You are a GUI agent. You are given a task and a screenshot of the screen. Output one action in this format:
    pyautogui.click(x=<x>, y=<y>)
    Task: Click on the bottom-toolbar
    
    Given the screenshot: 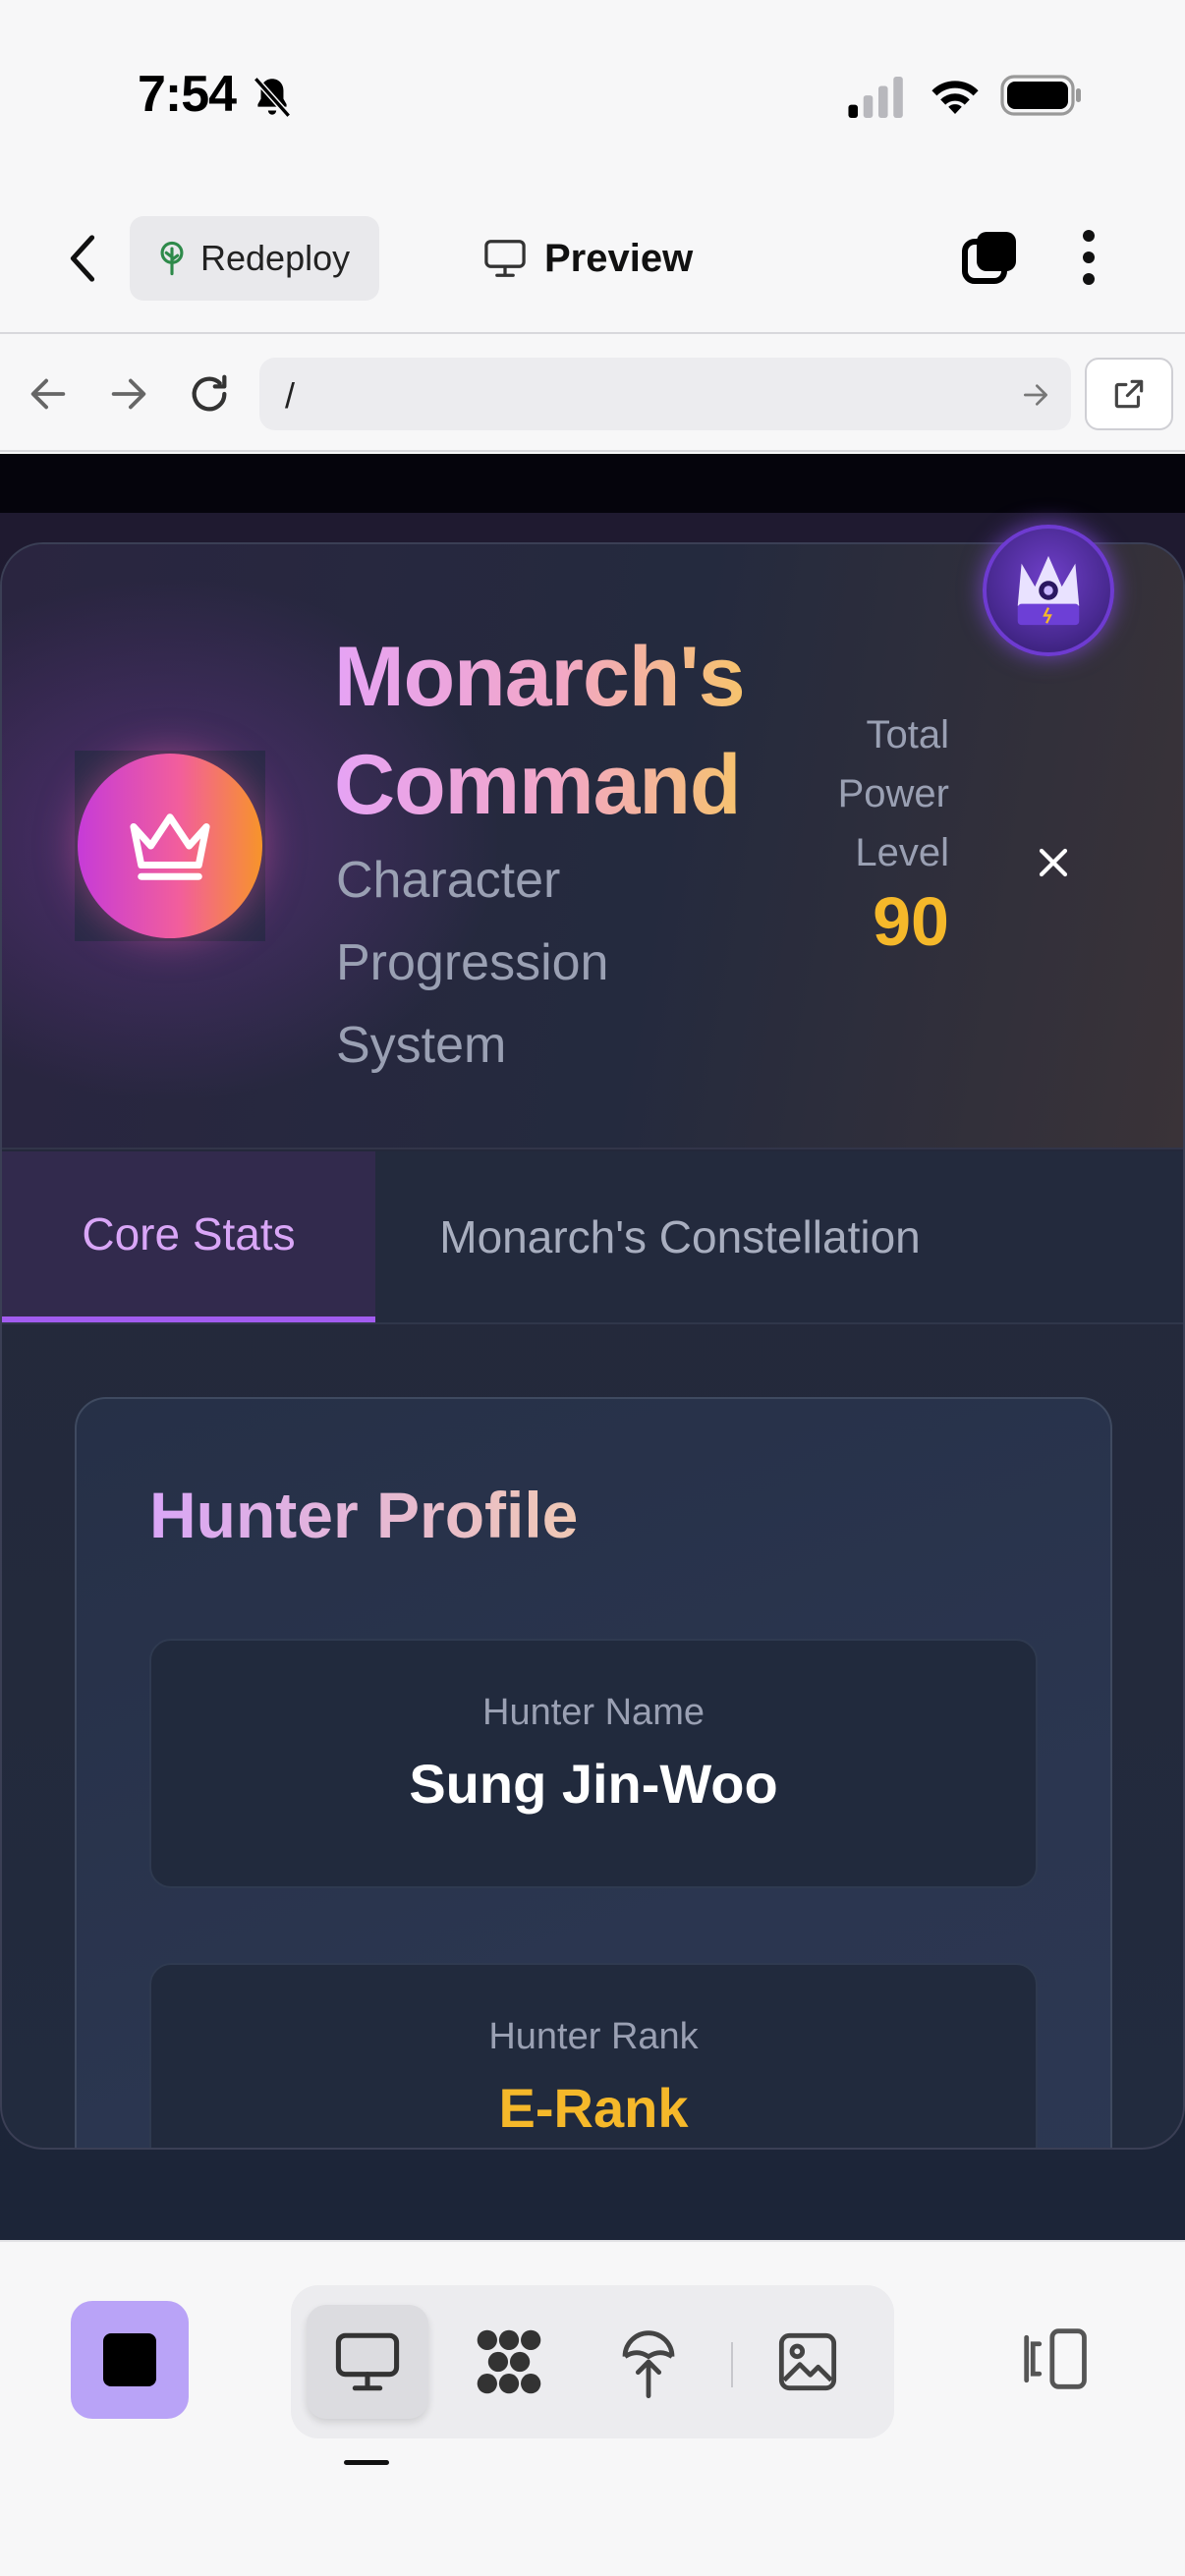 What is the action you would take?
    pyautogui.click(x=592, y=2408)
    